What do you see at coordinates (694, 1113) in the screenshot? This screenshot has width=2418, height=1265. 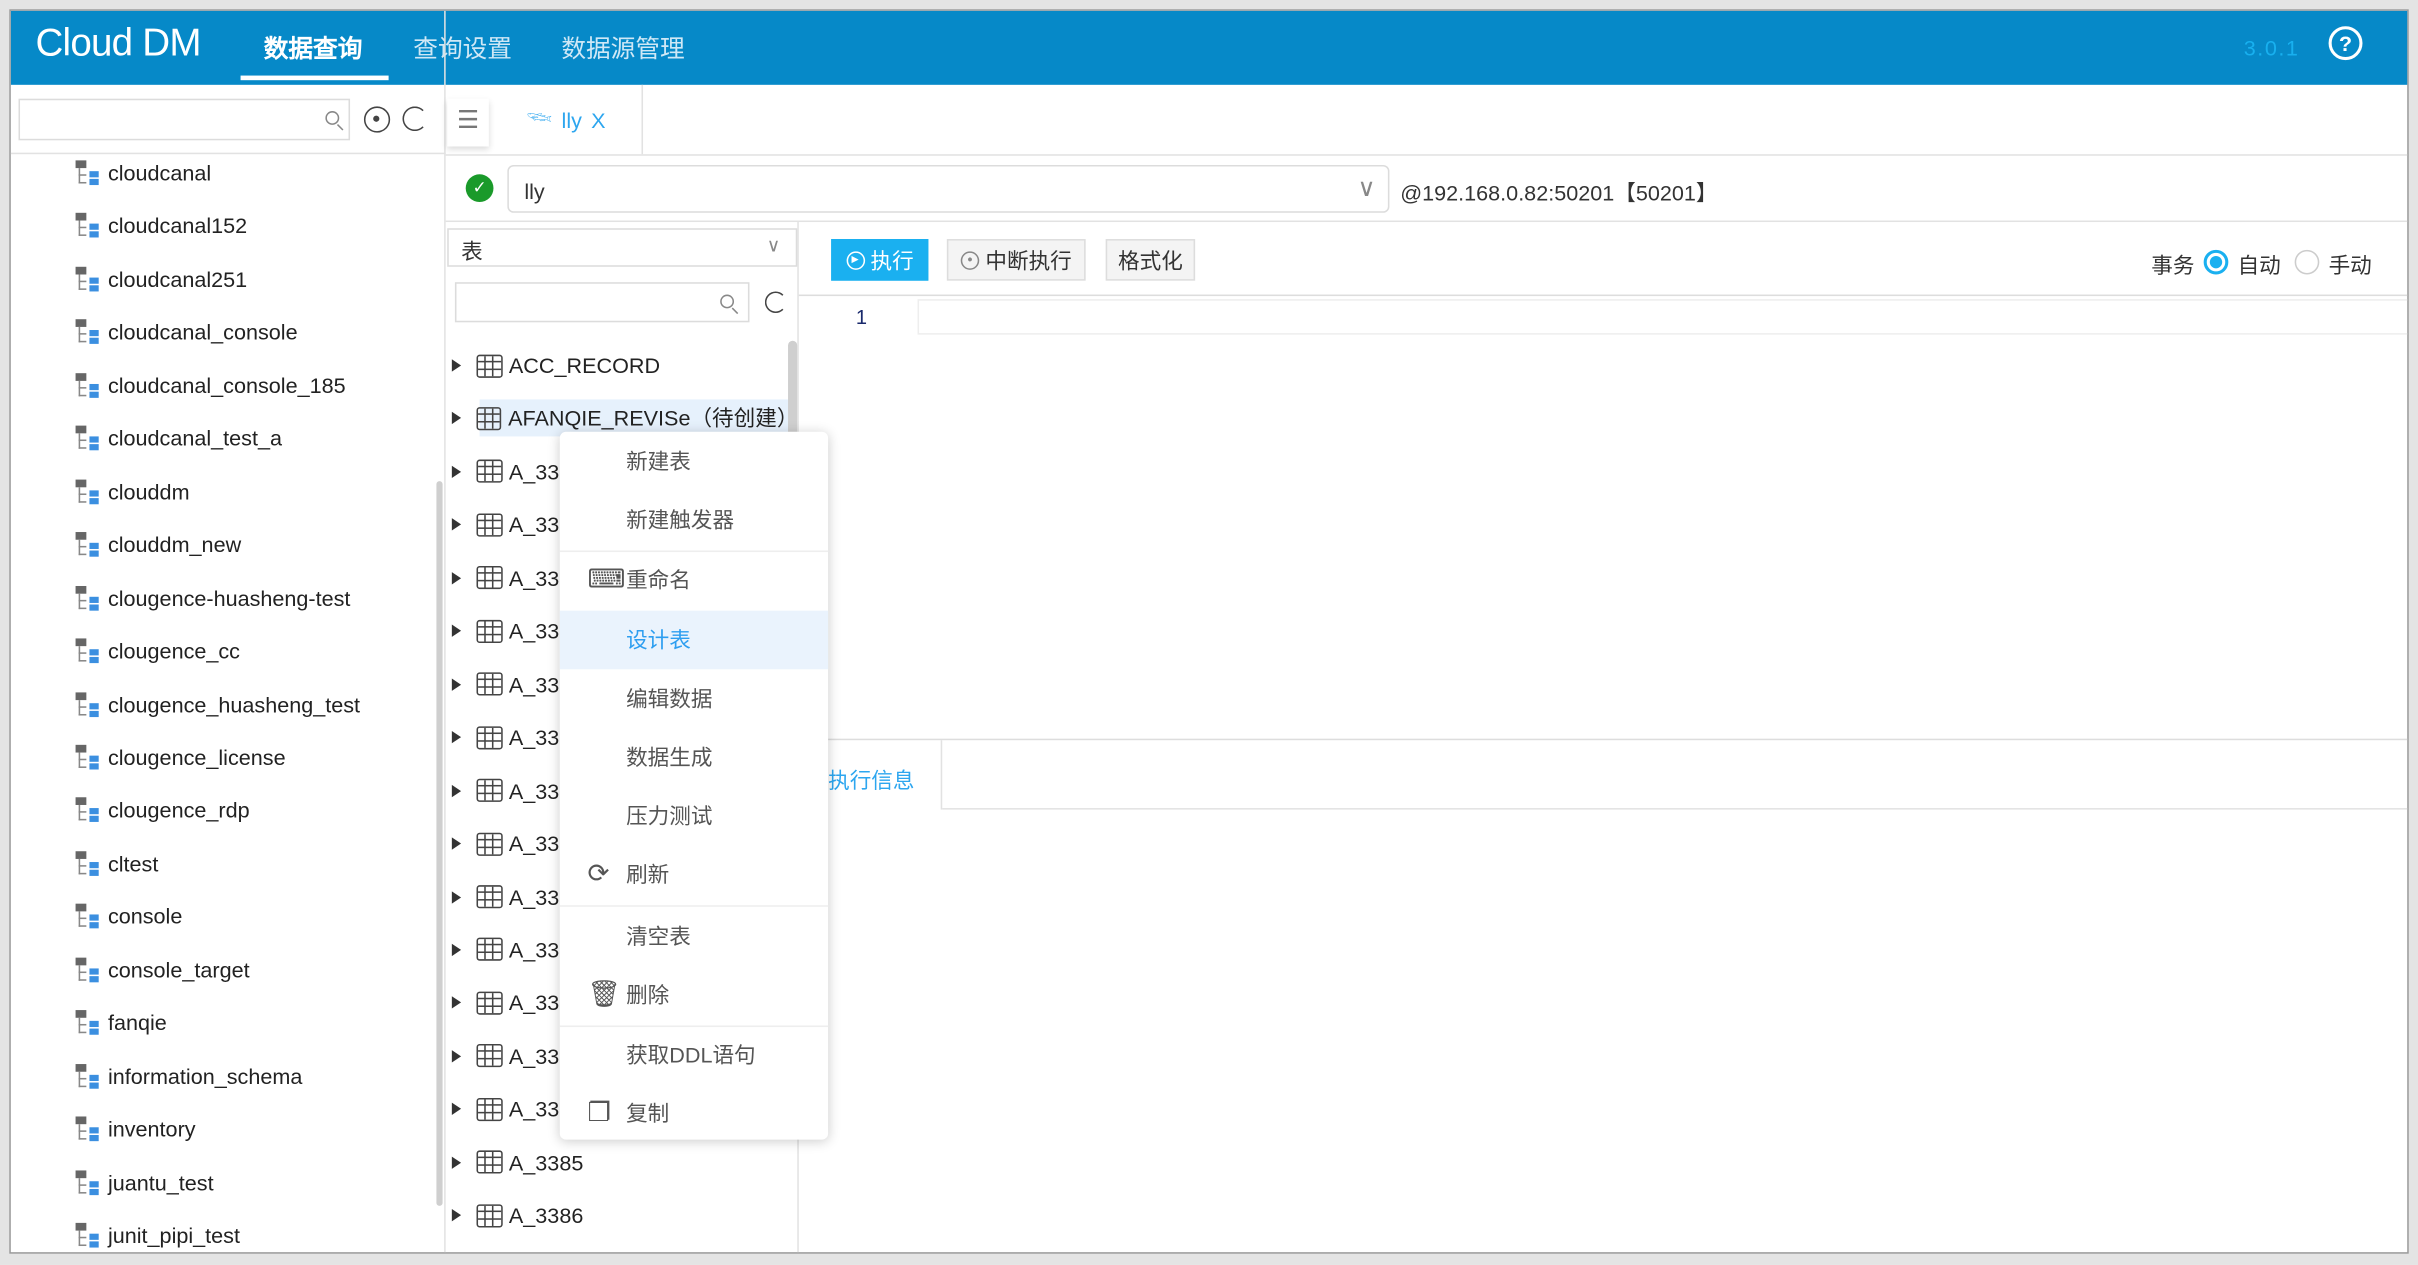 I see `menu-item: ❐ 复制` at bounding box center [694, 1113].